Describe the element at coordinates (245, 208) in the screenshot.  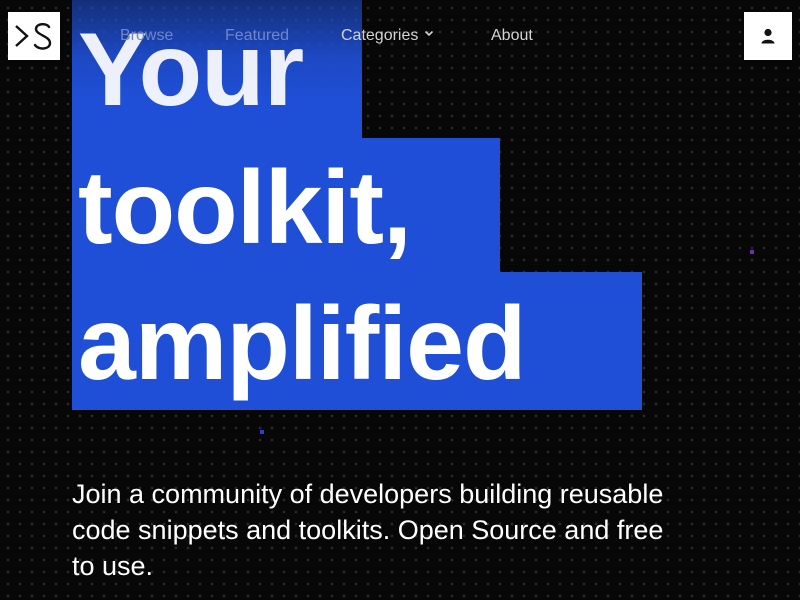
I see `hero-title-line-2: toolkit,` at that location.